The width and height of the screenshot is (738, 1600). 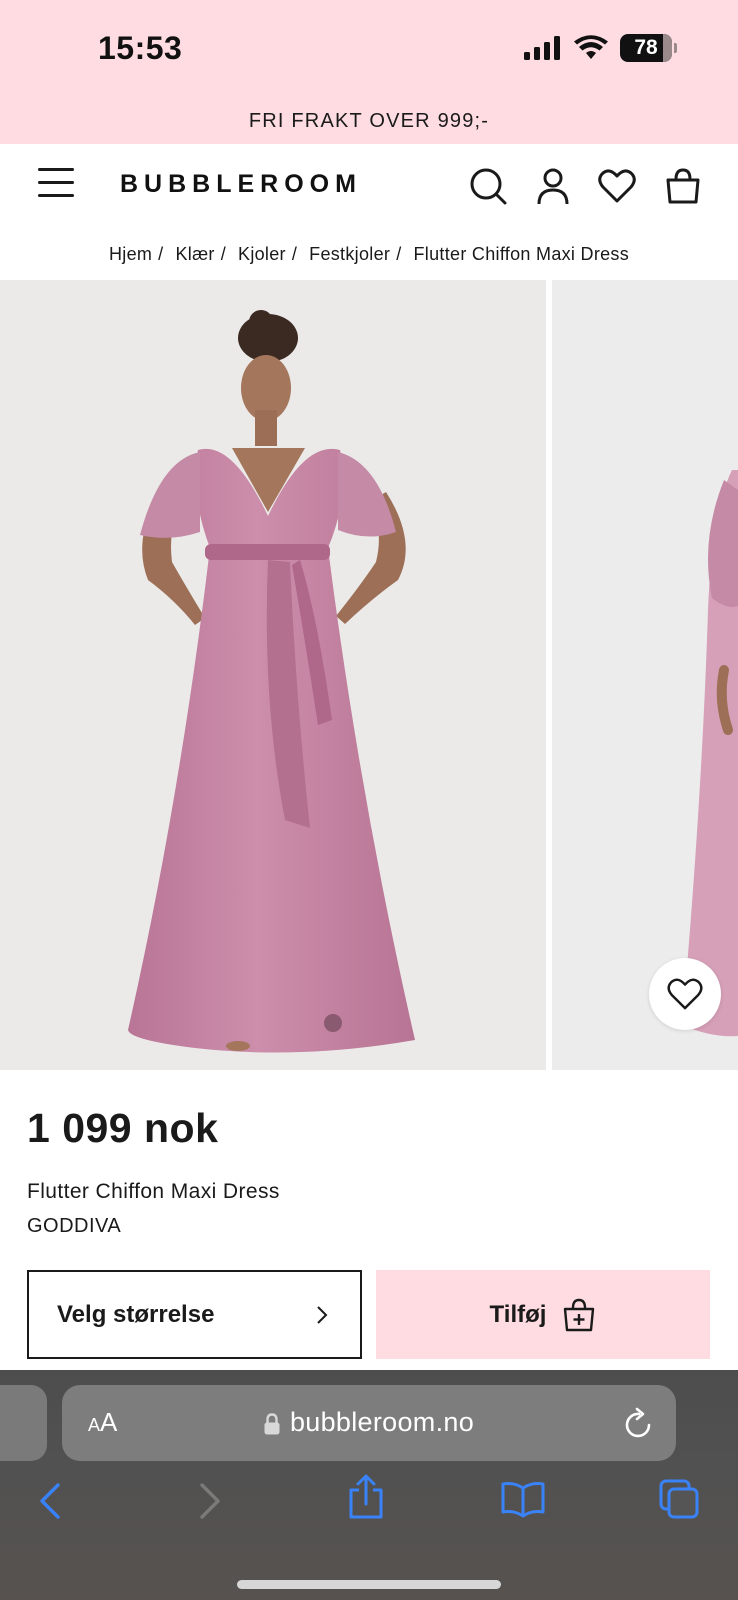 I want to click on bag-icon, so click(x=683, y=186).